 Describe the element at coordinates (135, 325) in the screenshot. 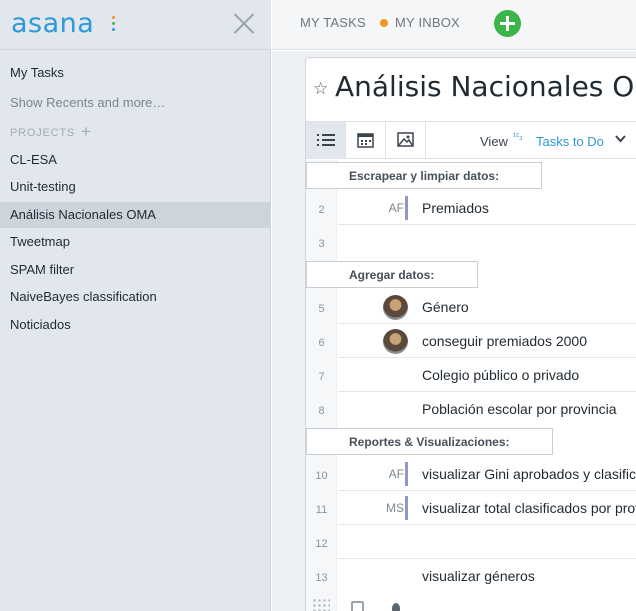

I see `sidebar-project-noticiados: Noticiados` at that location.